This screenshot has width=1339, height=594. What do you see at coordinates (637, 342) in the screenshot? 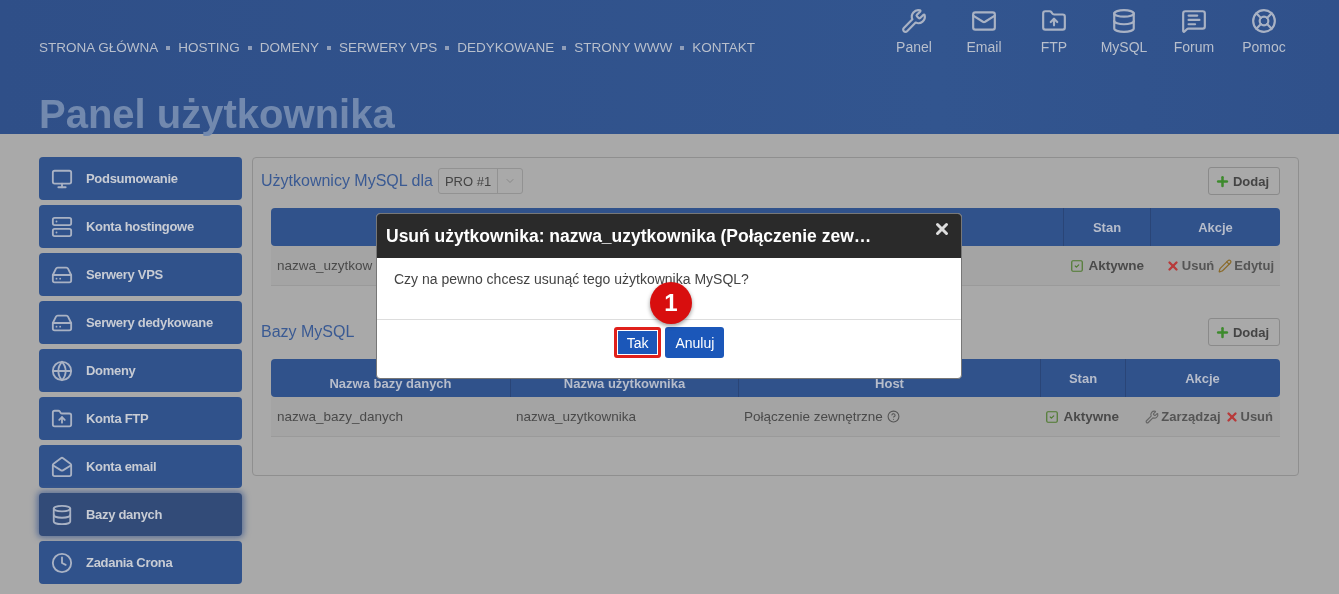
I see `dialog-button: Tak` at bounding box center [637, 342].